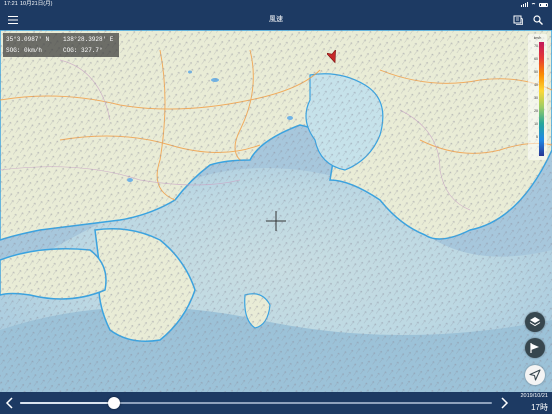  Describe the element at coordinates (536, 124) in the screenshot. I see `legend-tick: 10` at that location.